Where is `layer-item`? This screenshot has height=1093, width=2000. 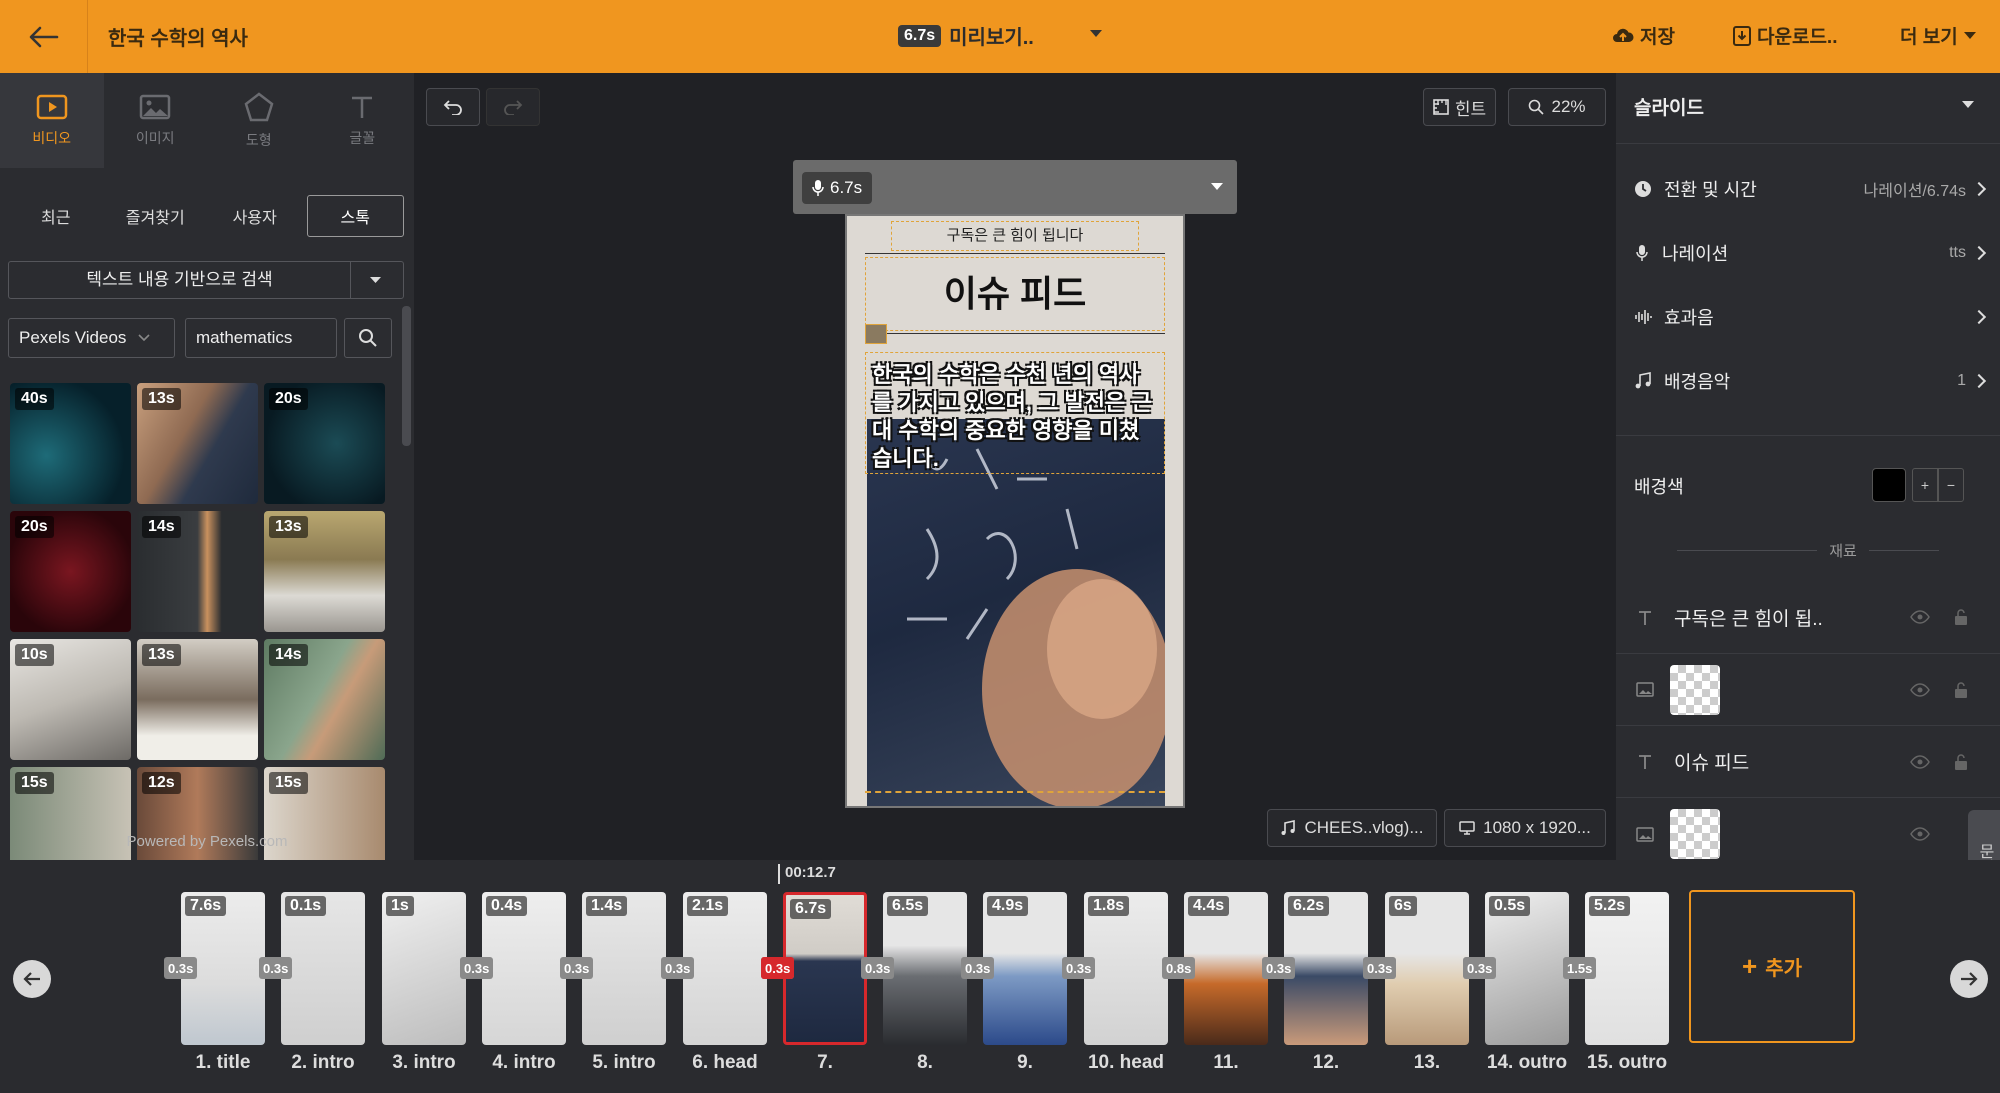
layer-item is located at coordinates (1808, 690).